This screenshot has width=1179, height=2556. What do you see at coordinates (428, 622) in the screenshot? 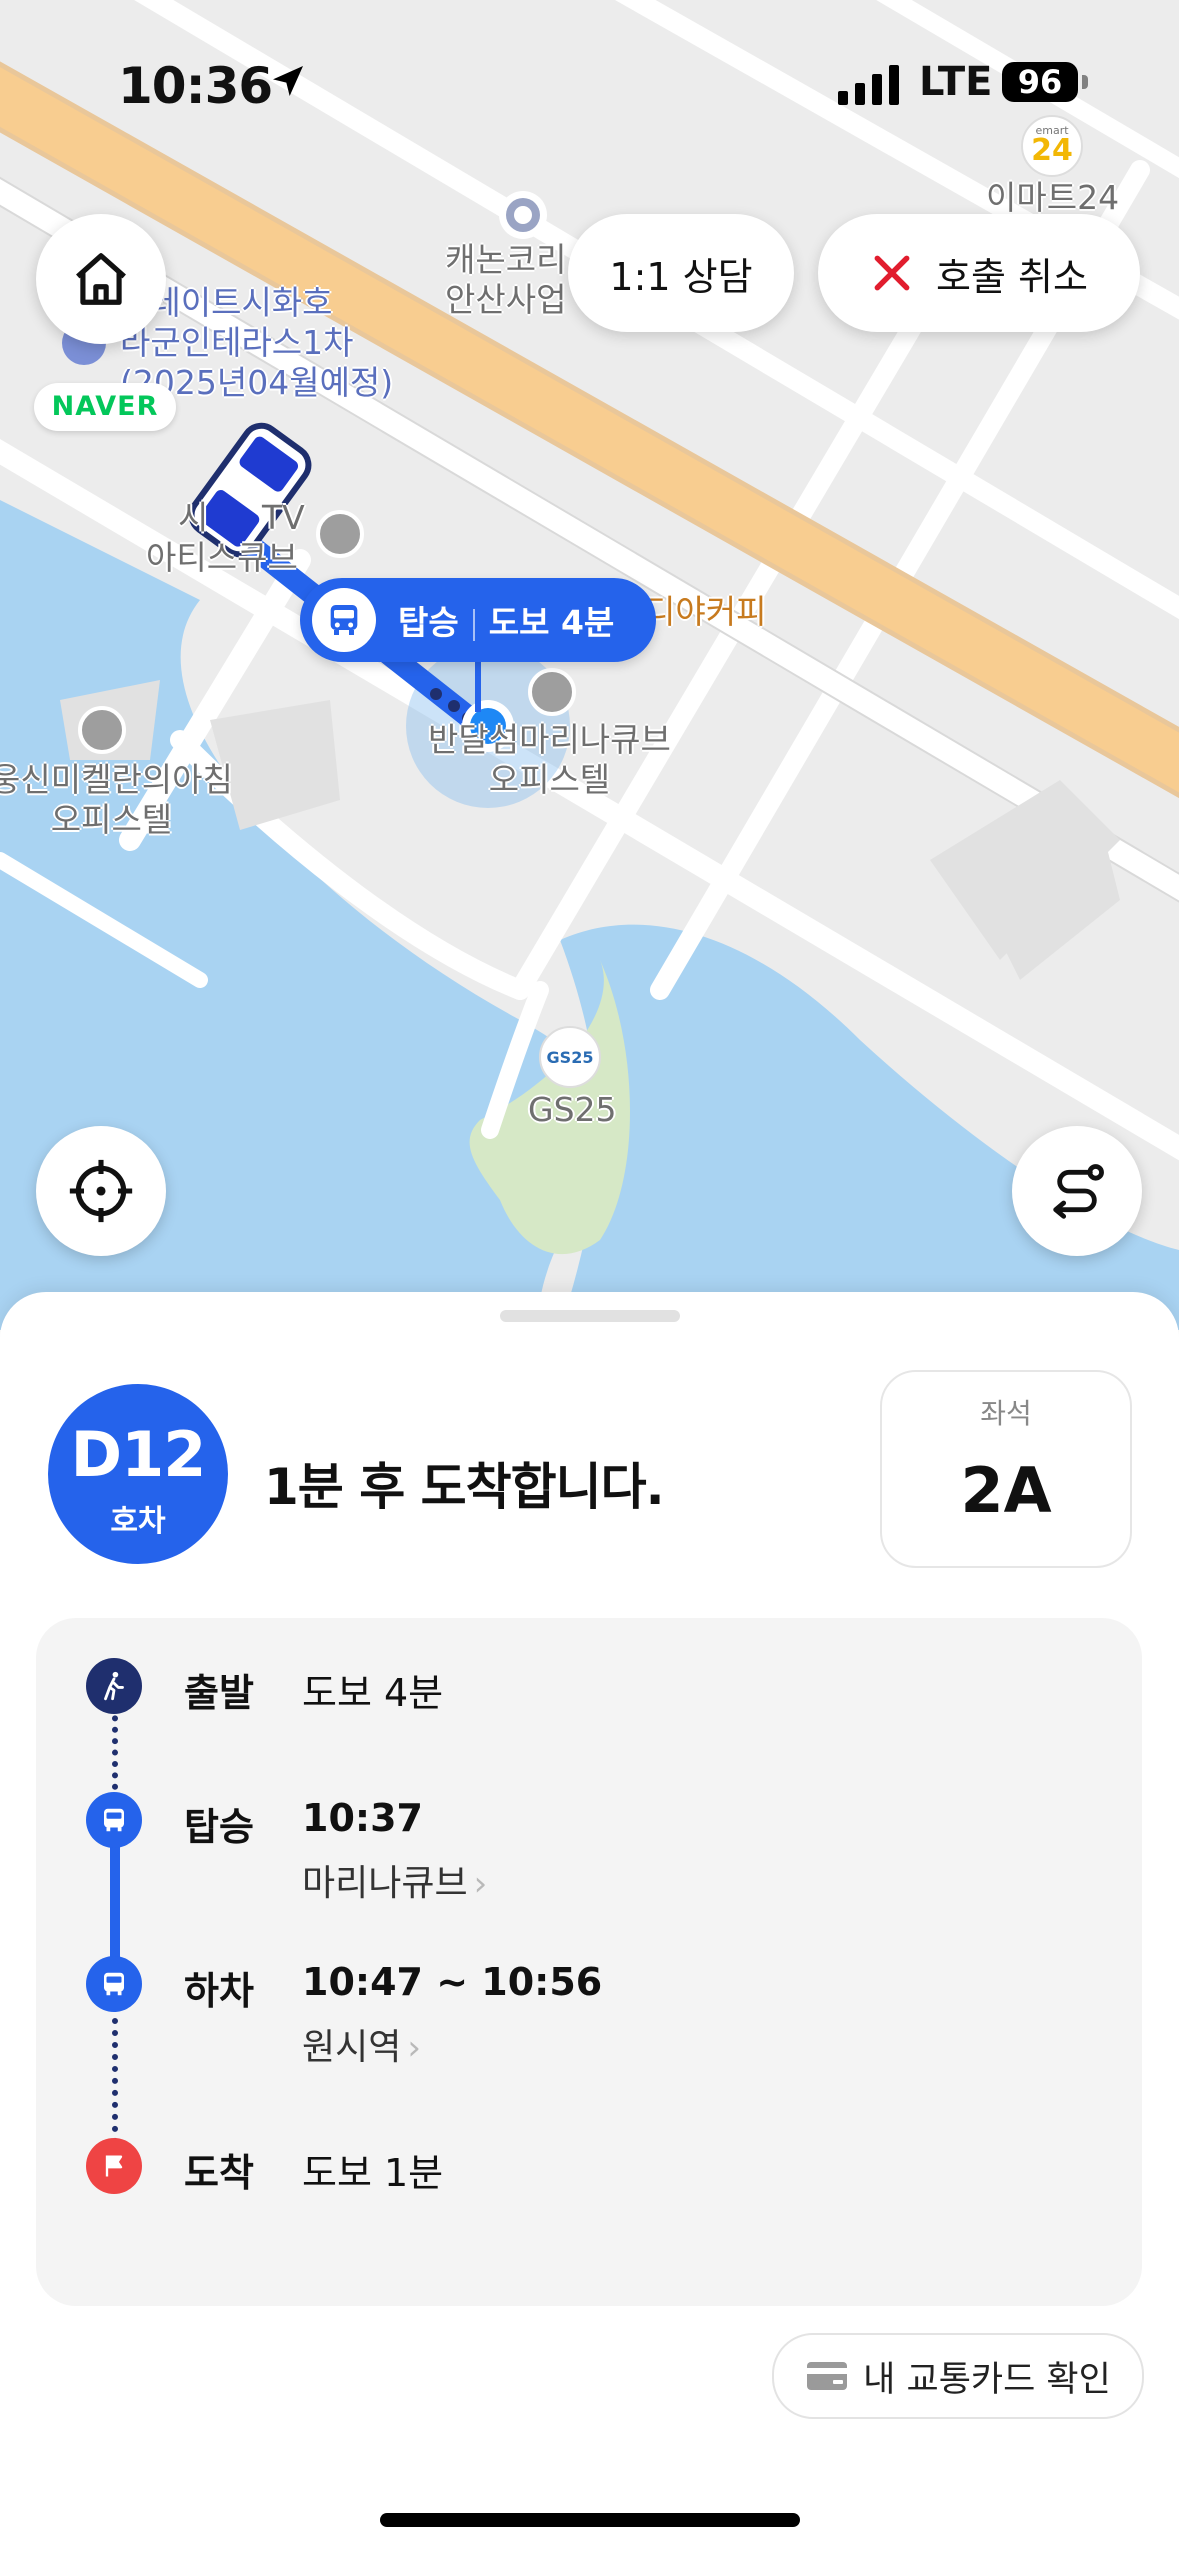
I see `bubble-action: 탑승` at bounding box center [428, 622].